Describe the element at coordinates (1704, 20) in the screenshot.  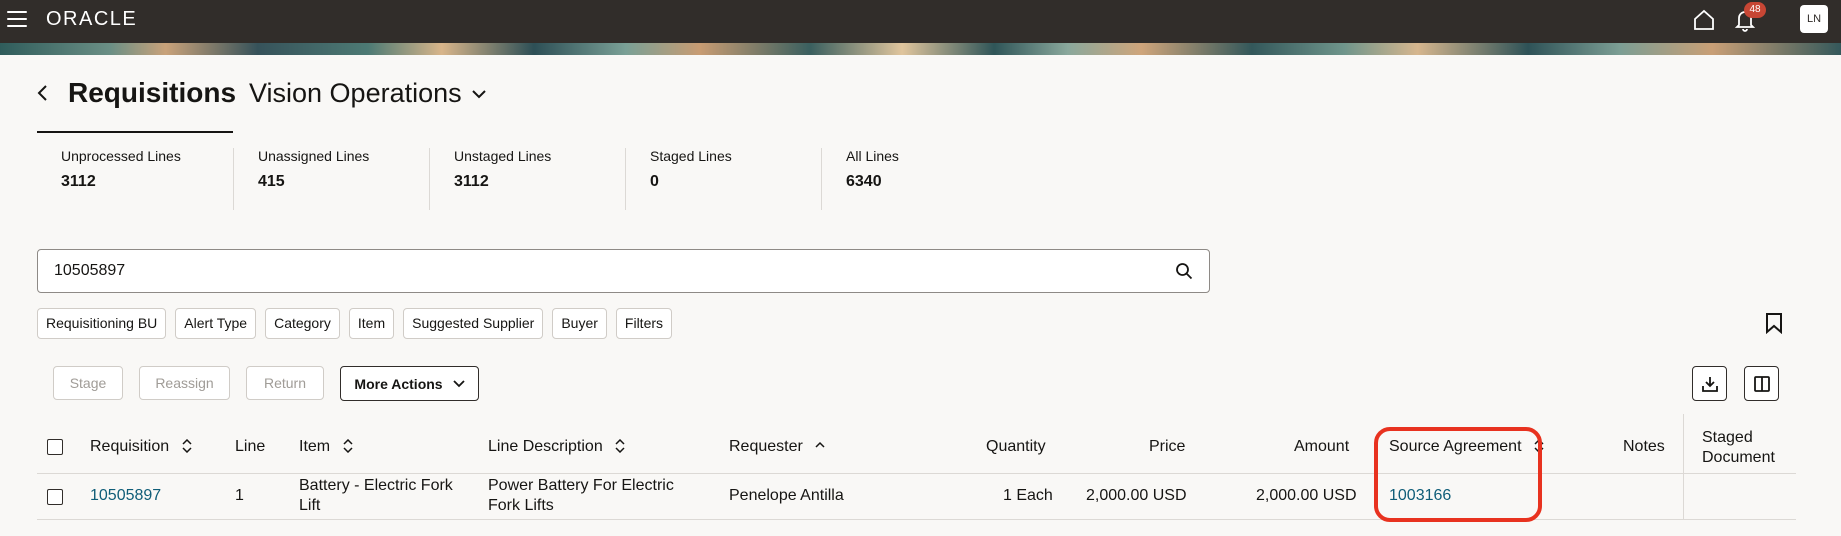
I see `home-icon` at that location.